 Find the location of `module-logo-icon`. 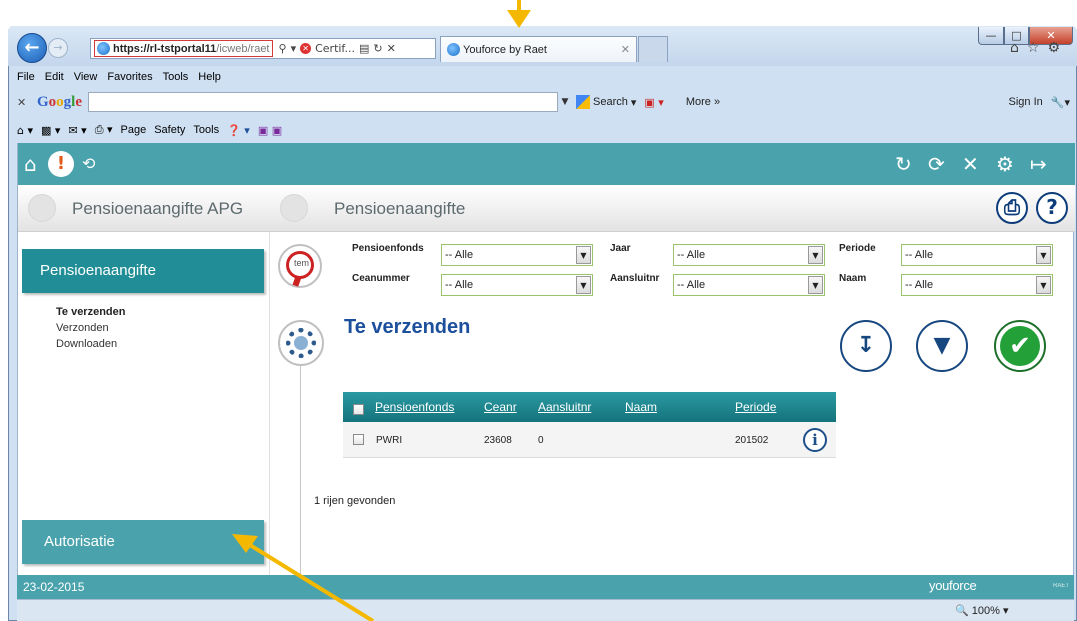

module-logo-icon is located at coordinates (294, 208).